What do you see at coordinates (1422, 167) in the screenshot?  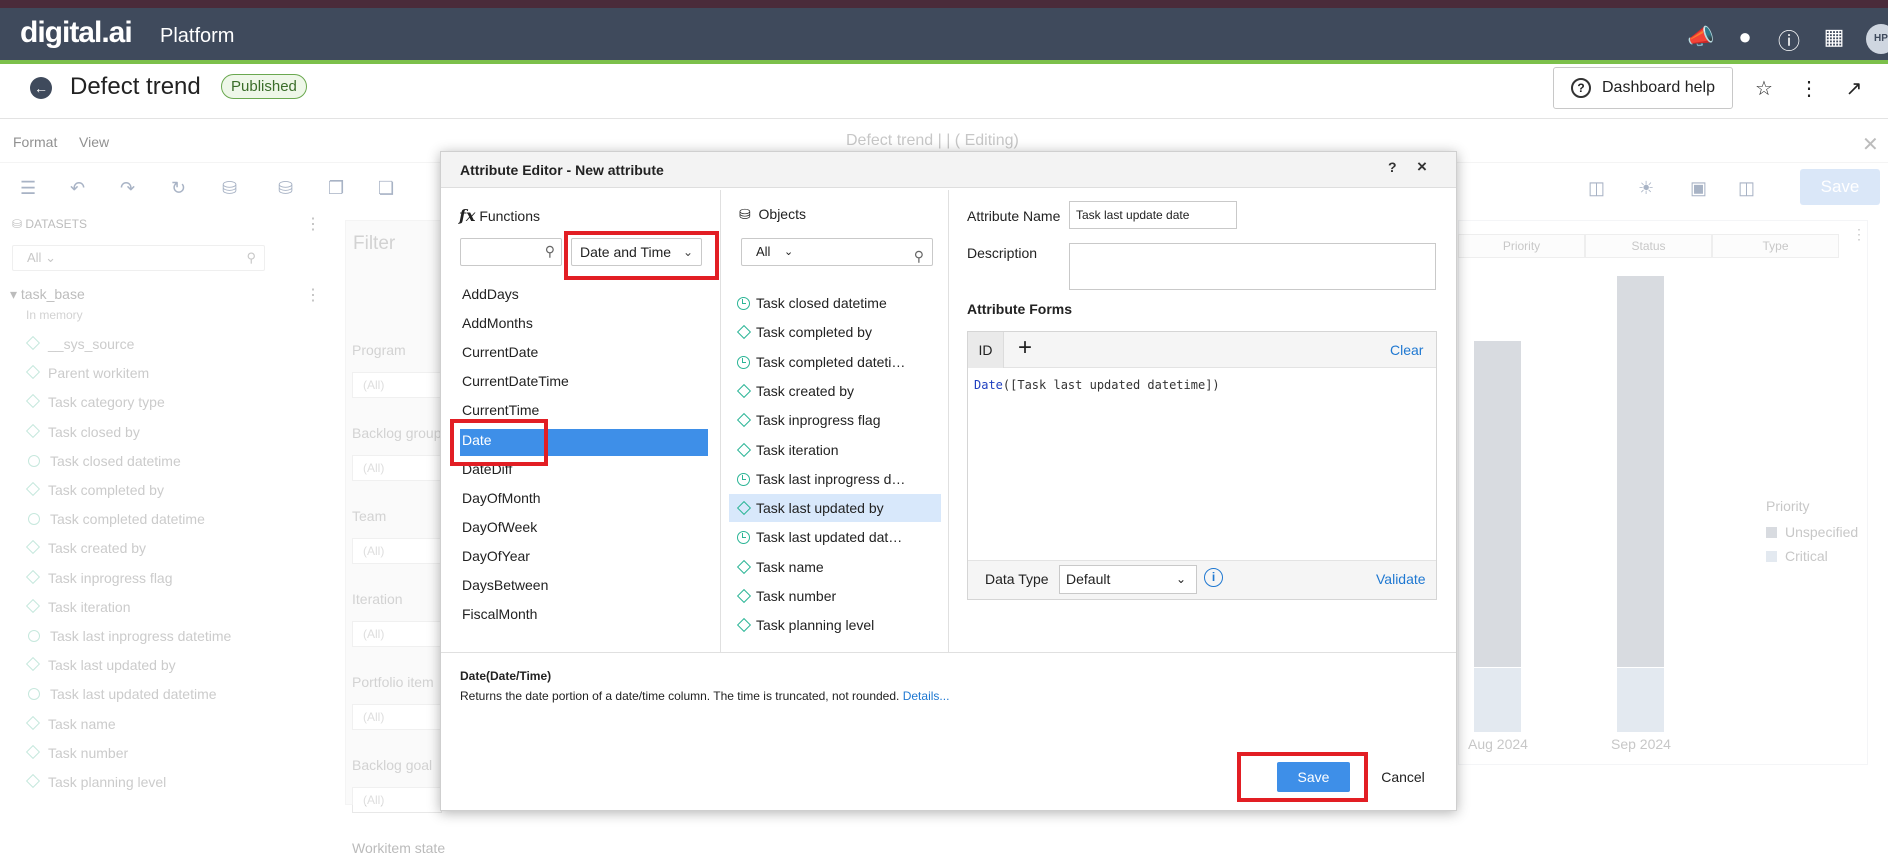 I see `dialog-close-icon: ×` at bounding box center [1422, 167].